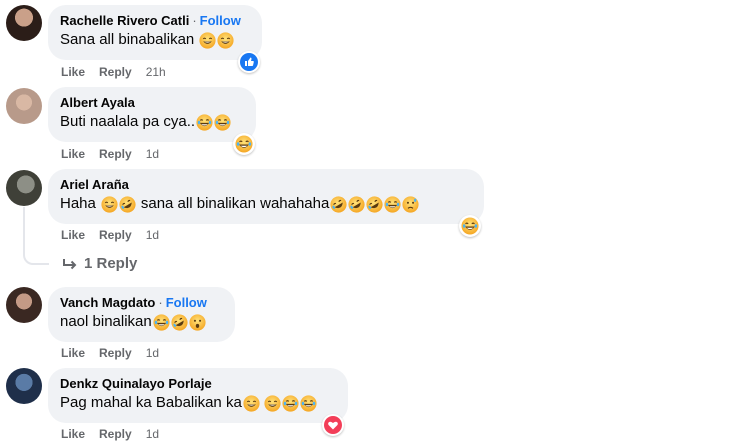  Describe the element at coordinates (111, 263) in the screenshot. I see `replies-count: 1 Reply` at that location.